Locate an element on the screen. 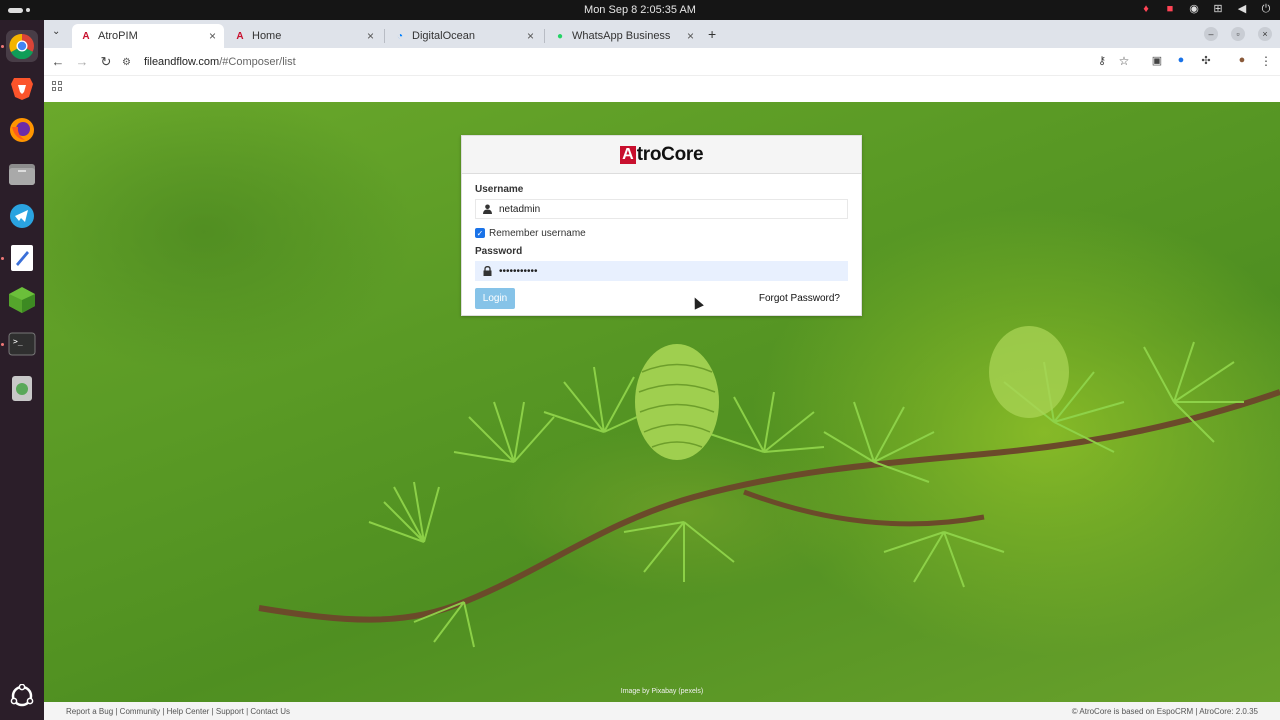  power-icon: ⏻ is located at coordinates (1266, 9).